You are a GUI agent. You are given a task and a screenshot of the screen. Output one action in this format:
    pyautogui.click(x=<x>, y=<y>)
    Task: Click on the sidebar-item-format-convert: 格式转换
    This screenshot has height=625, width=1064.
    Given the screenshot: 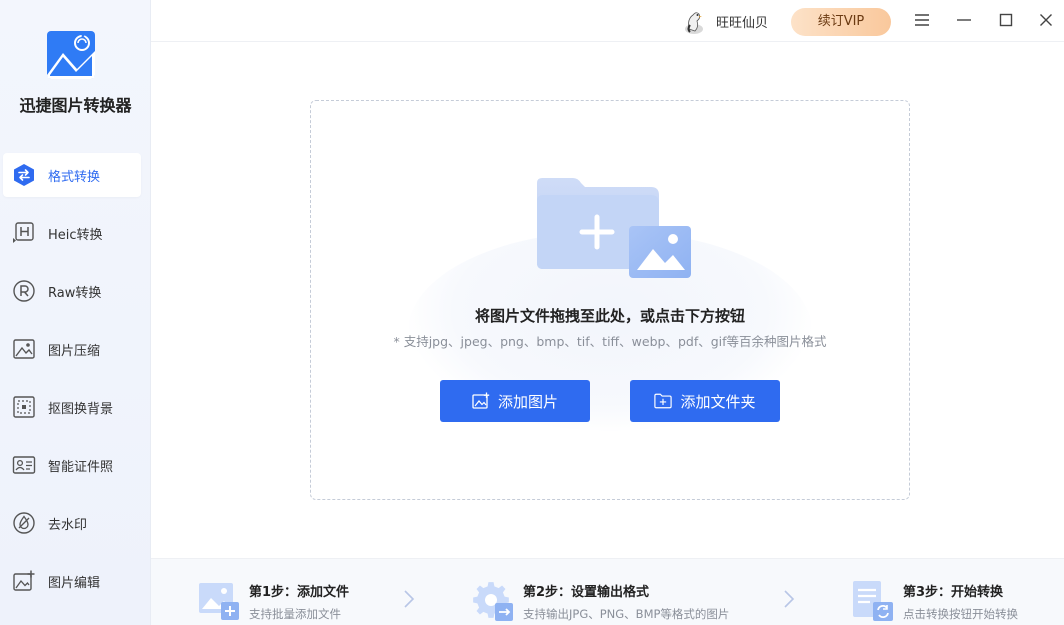 What is the action you would take?
    pyautogui.click(x=72, y=175)
    